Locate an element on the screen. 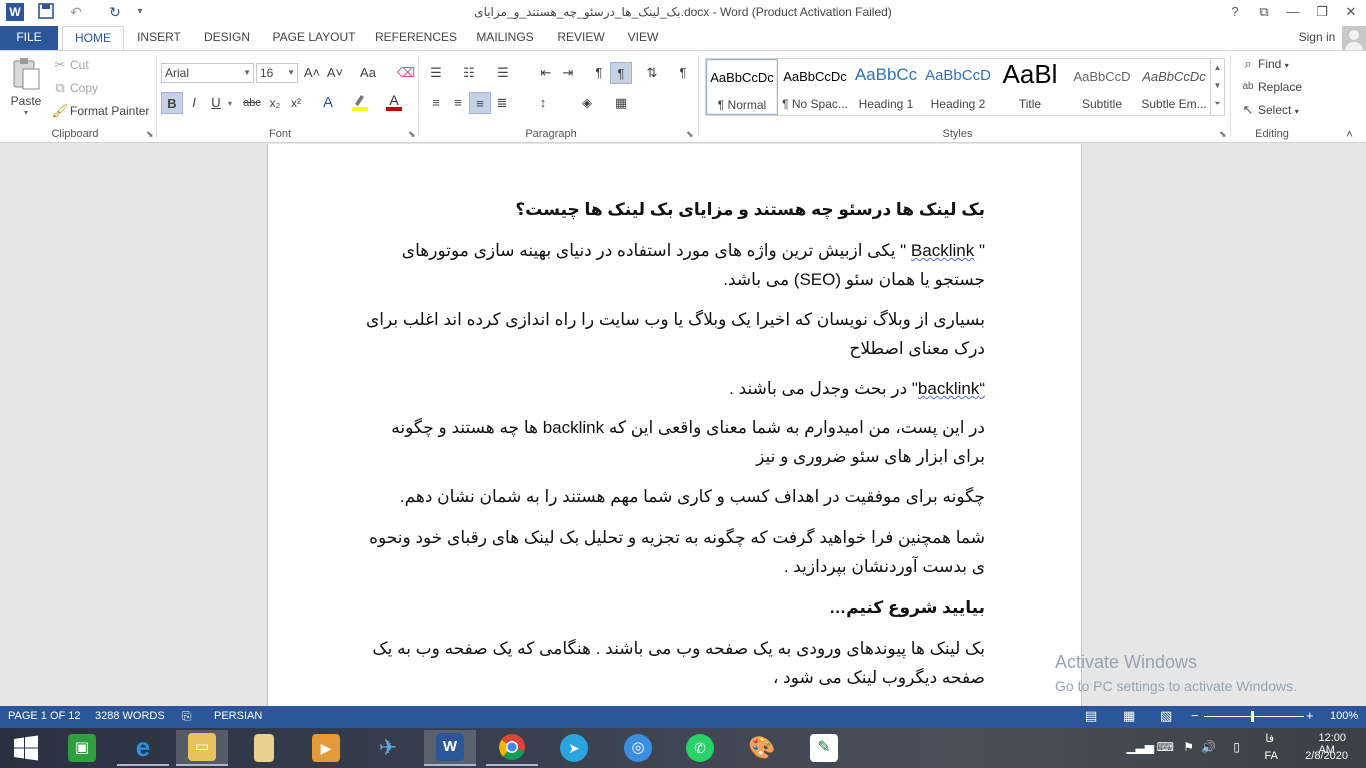 Image resolution: width=1366 pixels, height=768 pixels. zoom-slider-thumb is located at coordinates (1252, 716).